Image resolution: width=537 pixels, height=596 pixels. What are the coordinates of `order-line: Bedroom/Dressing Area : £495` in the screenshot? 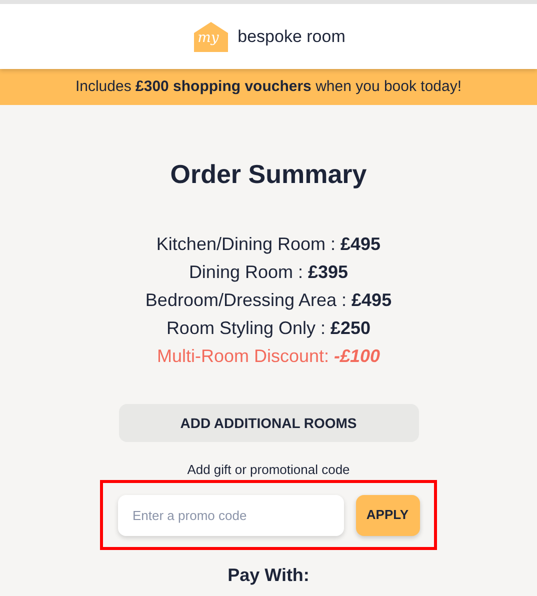 It's located at (268, 300).